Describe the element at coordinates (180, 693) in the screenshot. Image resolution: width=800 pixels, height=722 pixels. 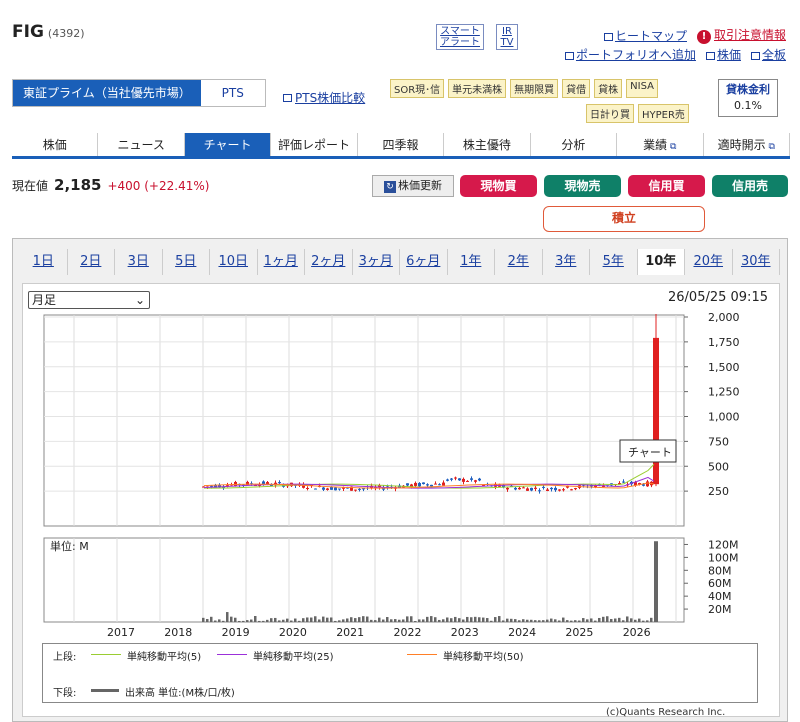
I see `volume-legend-label: 出来高 単位:(M株/口/枚)` at that location.